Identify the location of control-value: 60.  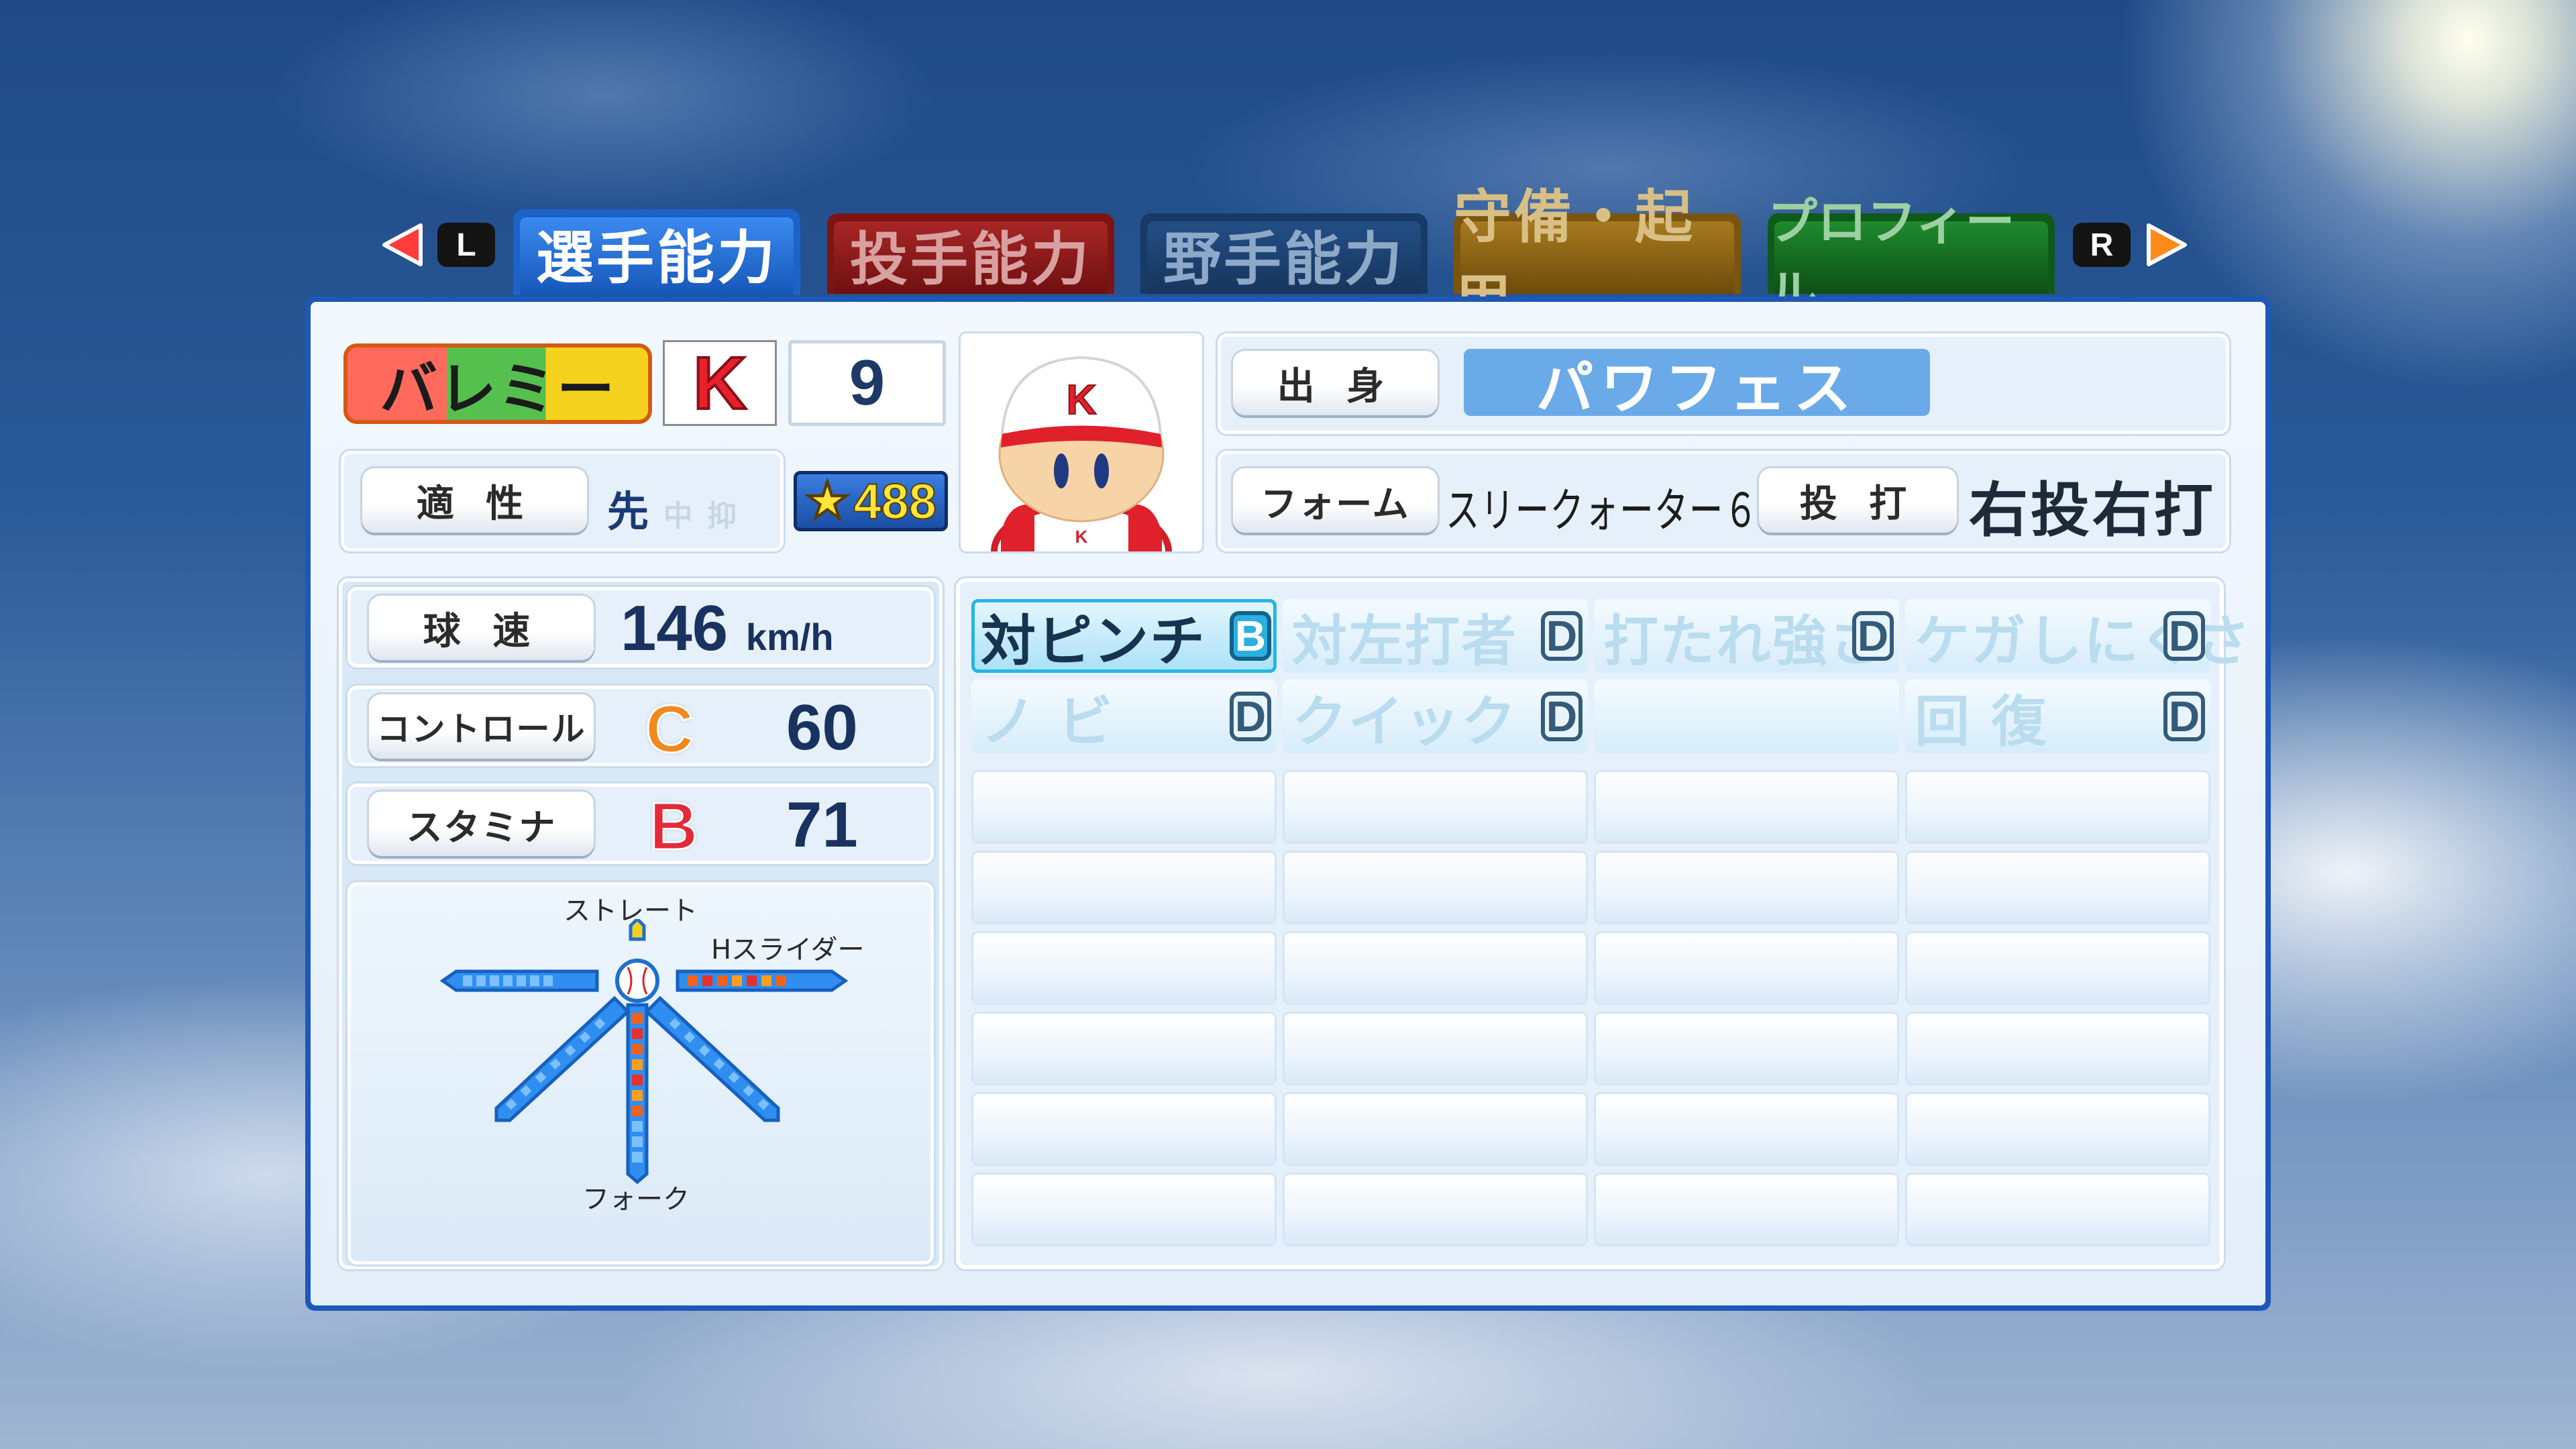
(822, 727).